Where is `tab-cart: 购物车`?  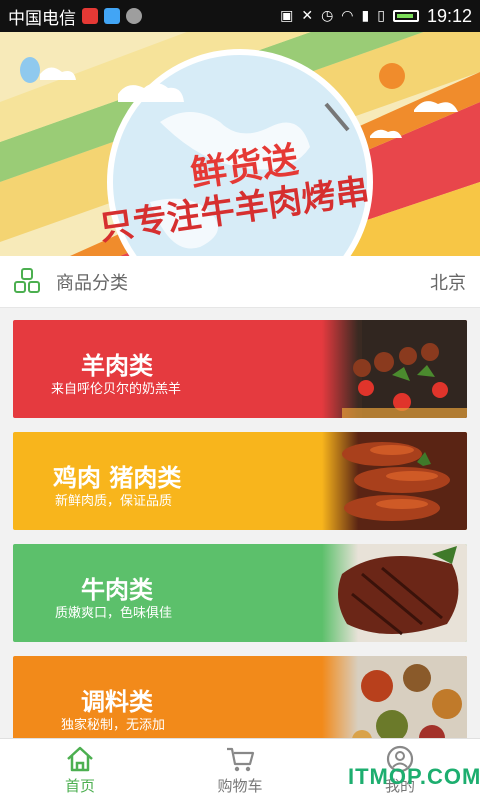
tab-cart: 购物车 is located at coordinates (240, 770).